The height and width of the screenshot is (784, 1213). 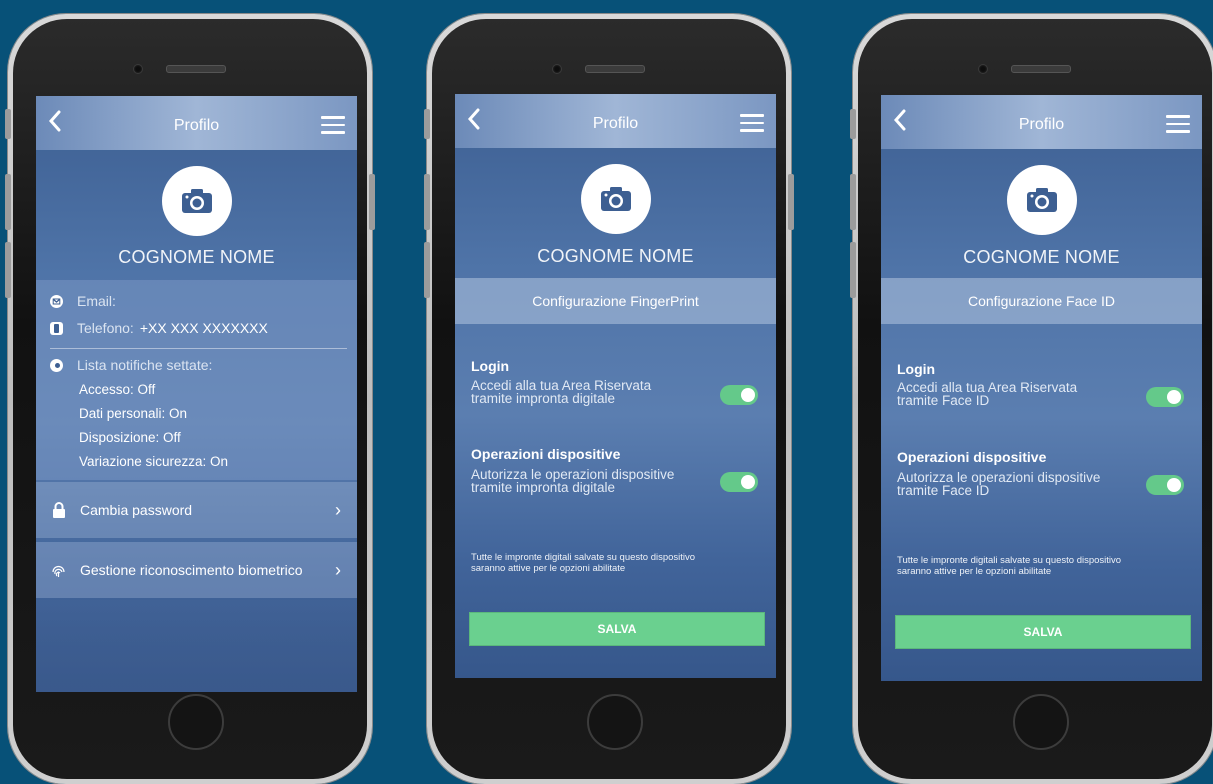 I want to click on change-password-label: Cambia password, so click(x=136, y=510).